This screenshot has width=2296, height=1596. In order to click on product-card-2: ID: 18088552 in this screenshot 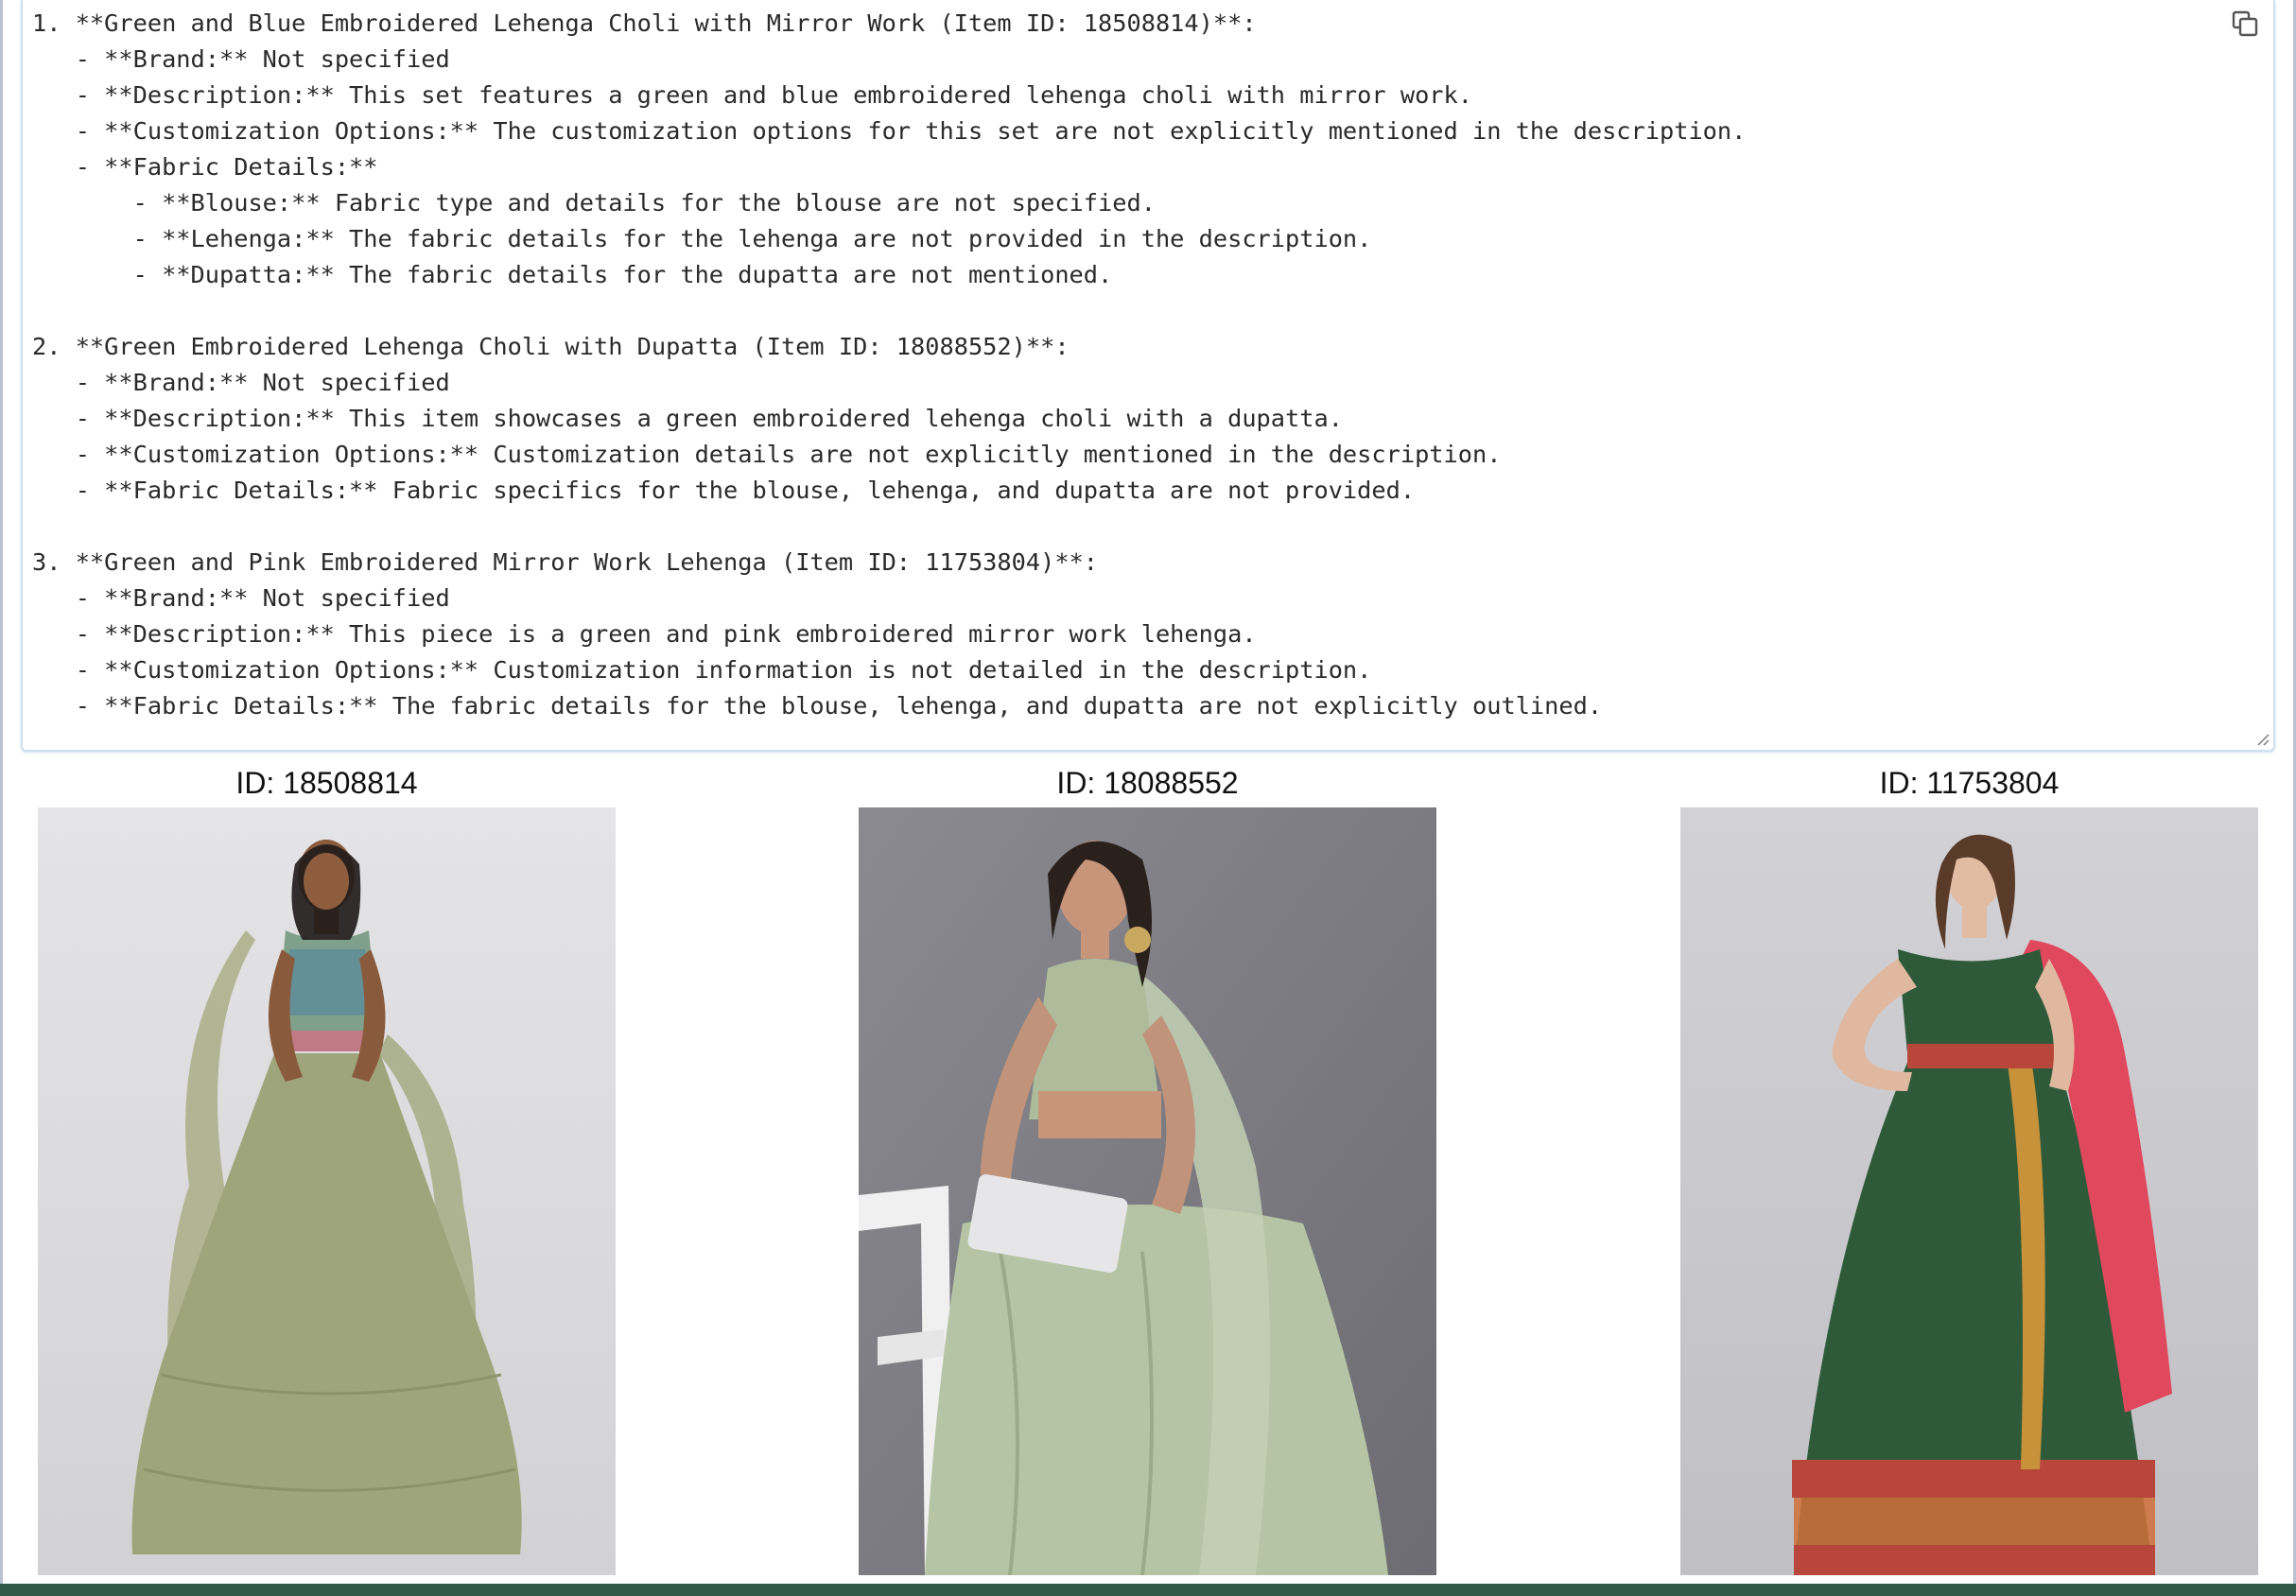, I will do `click(1148, 1170)`.